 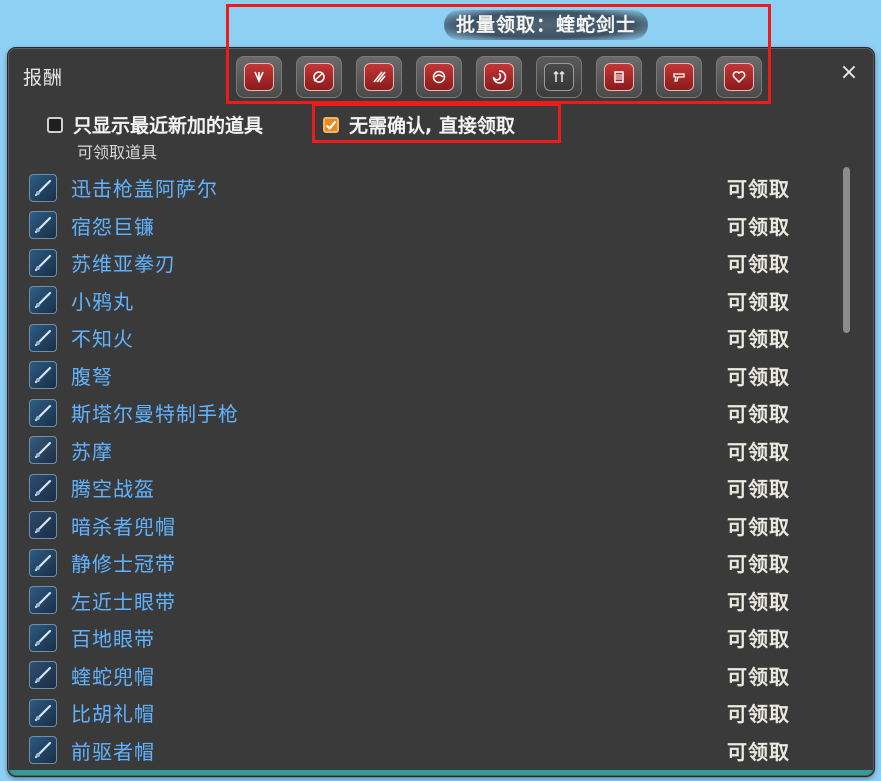 I want to click on item-row: 左近士眼带 可领取, so click(x=427, y=601).